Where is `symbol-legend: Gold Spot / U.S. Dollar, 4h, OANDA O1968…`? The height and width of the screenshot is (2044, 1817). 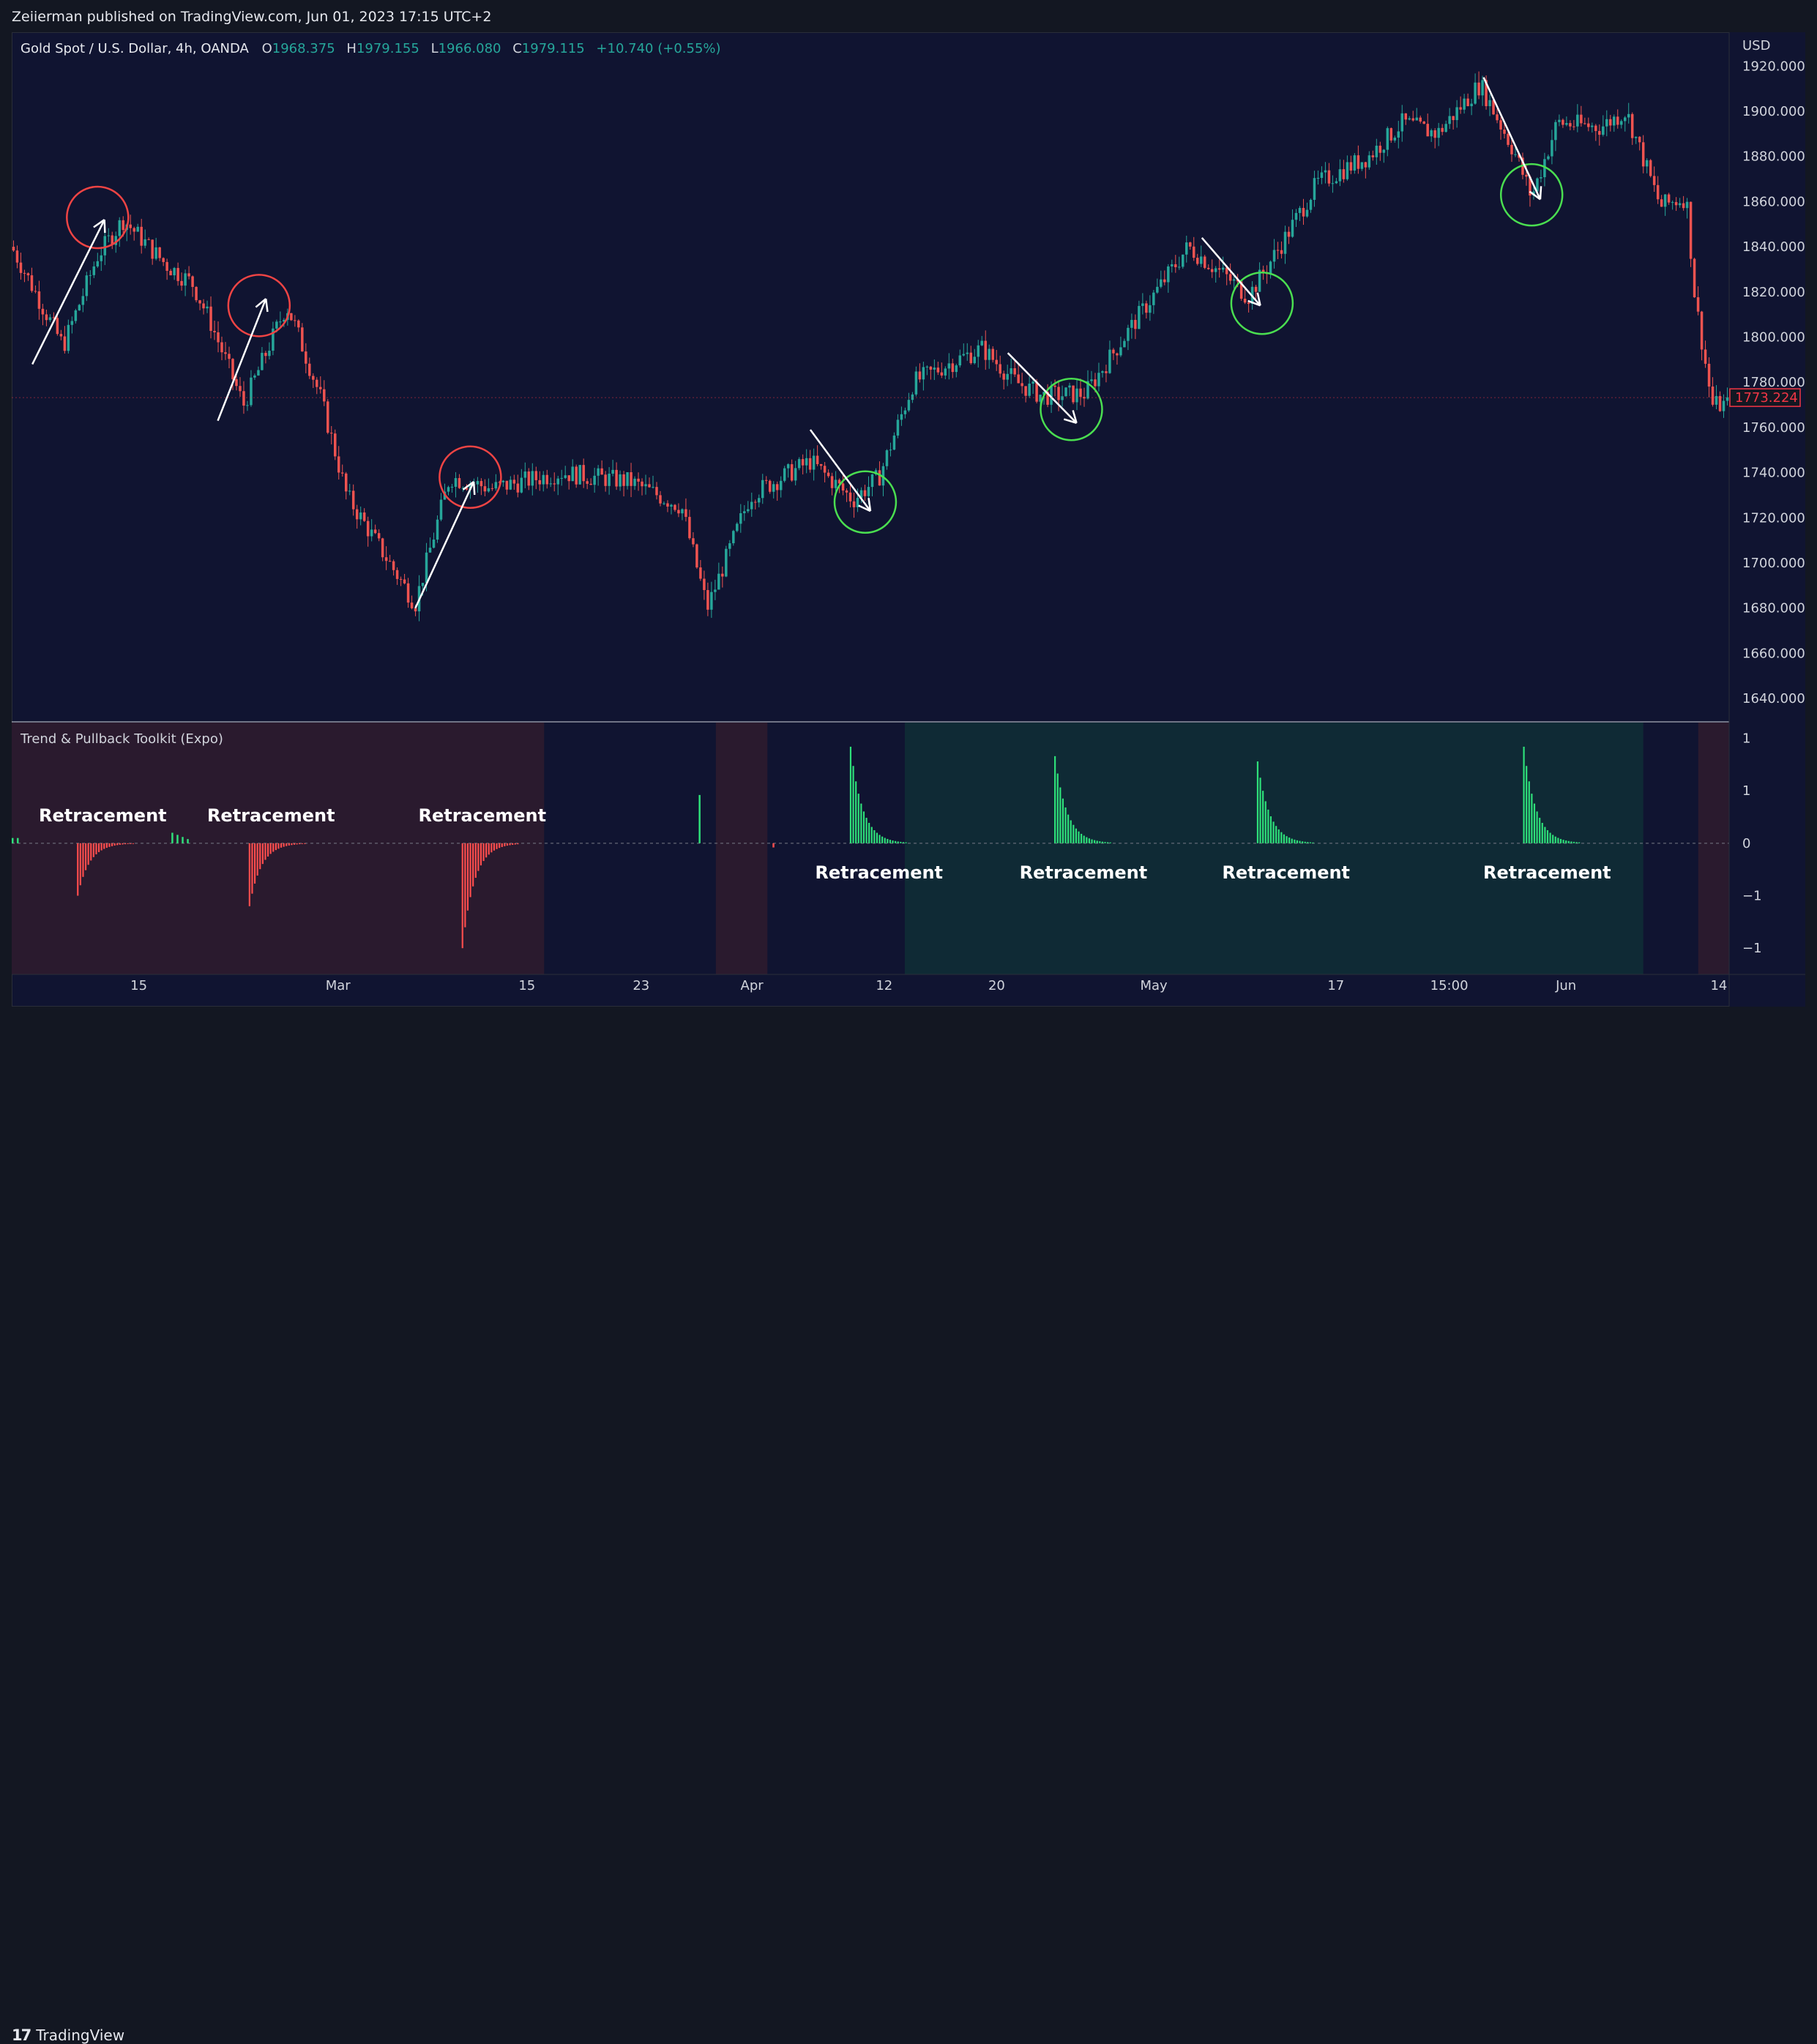
symbol-legend: Gold Spot / U.S. Dollar, 4h, OANDA O1968… is located at coordinates (374, 49).